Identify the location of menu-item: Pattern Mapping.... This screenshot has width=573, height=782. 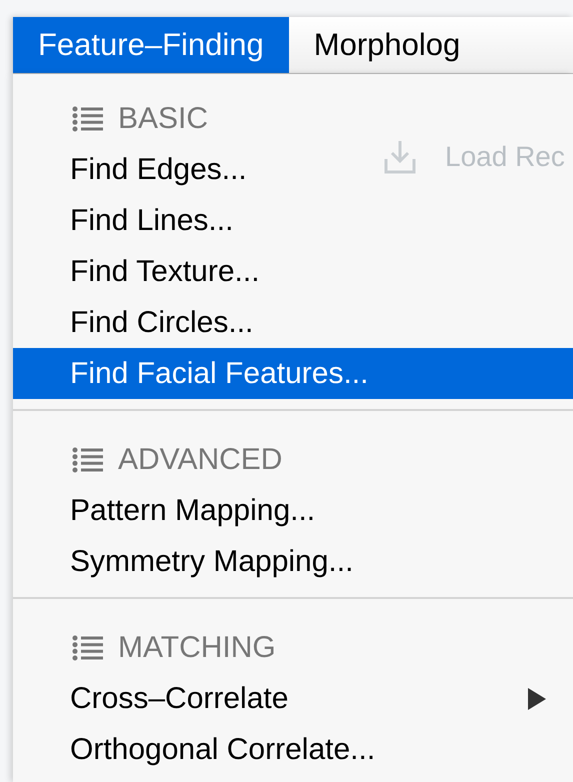
(164, 510).